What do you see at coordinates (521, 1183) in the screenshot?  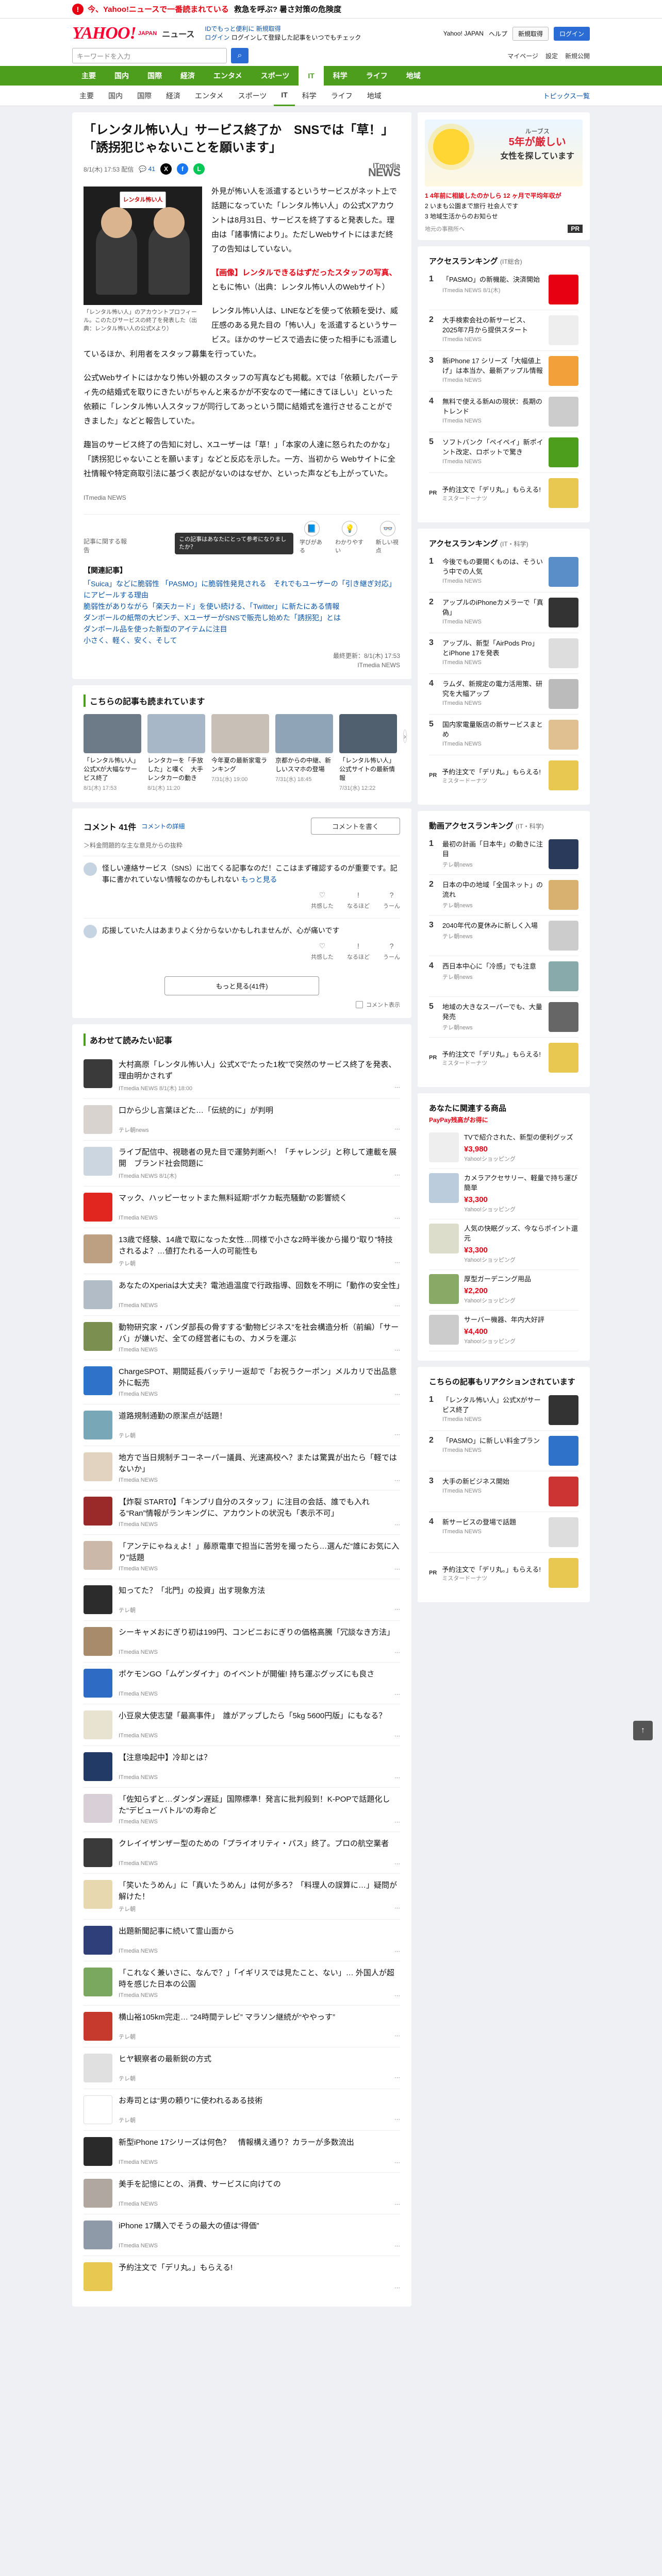 I see `shop-item-text: カメラアクセサリー、軽量で持ち運び簡単` at bounding box center [521, 1183].